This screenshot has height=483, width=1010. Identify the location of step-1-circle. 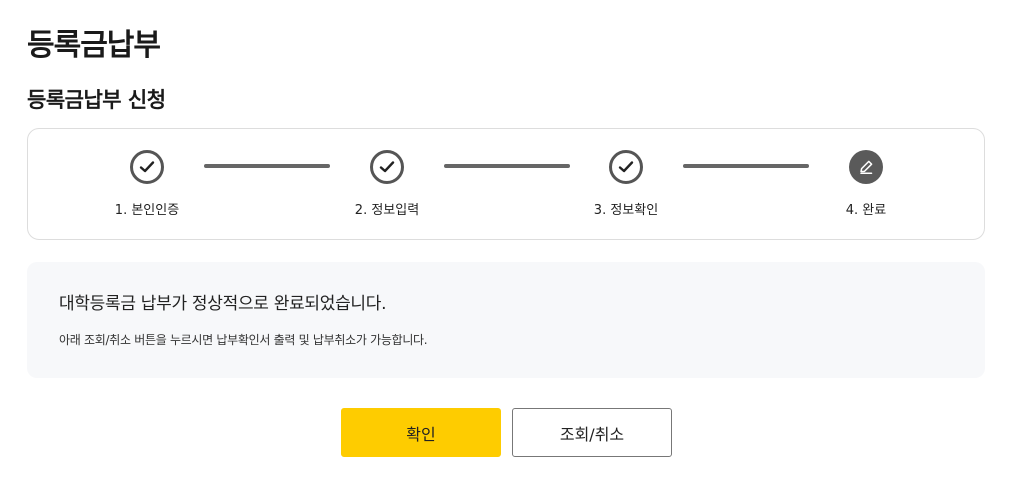
(147, 167).